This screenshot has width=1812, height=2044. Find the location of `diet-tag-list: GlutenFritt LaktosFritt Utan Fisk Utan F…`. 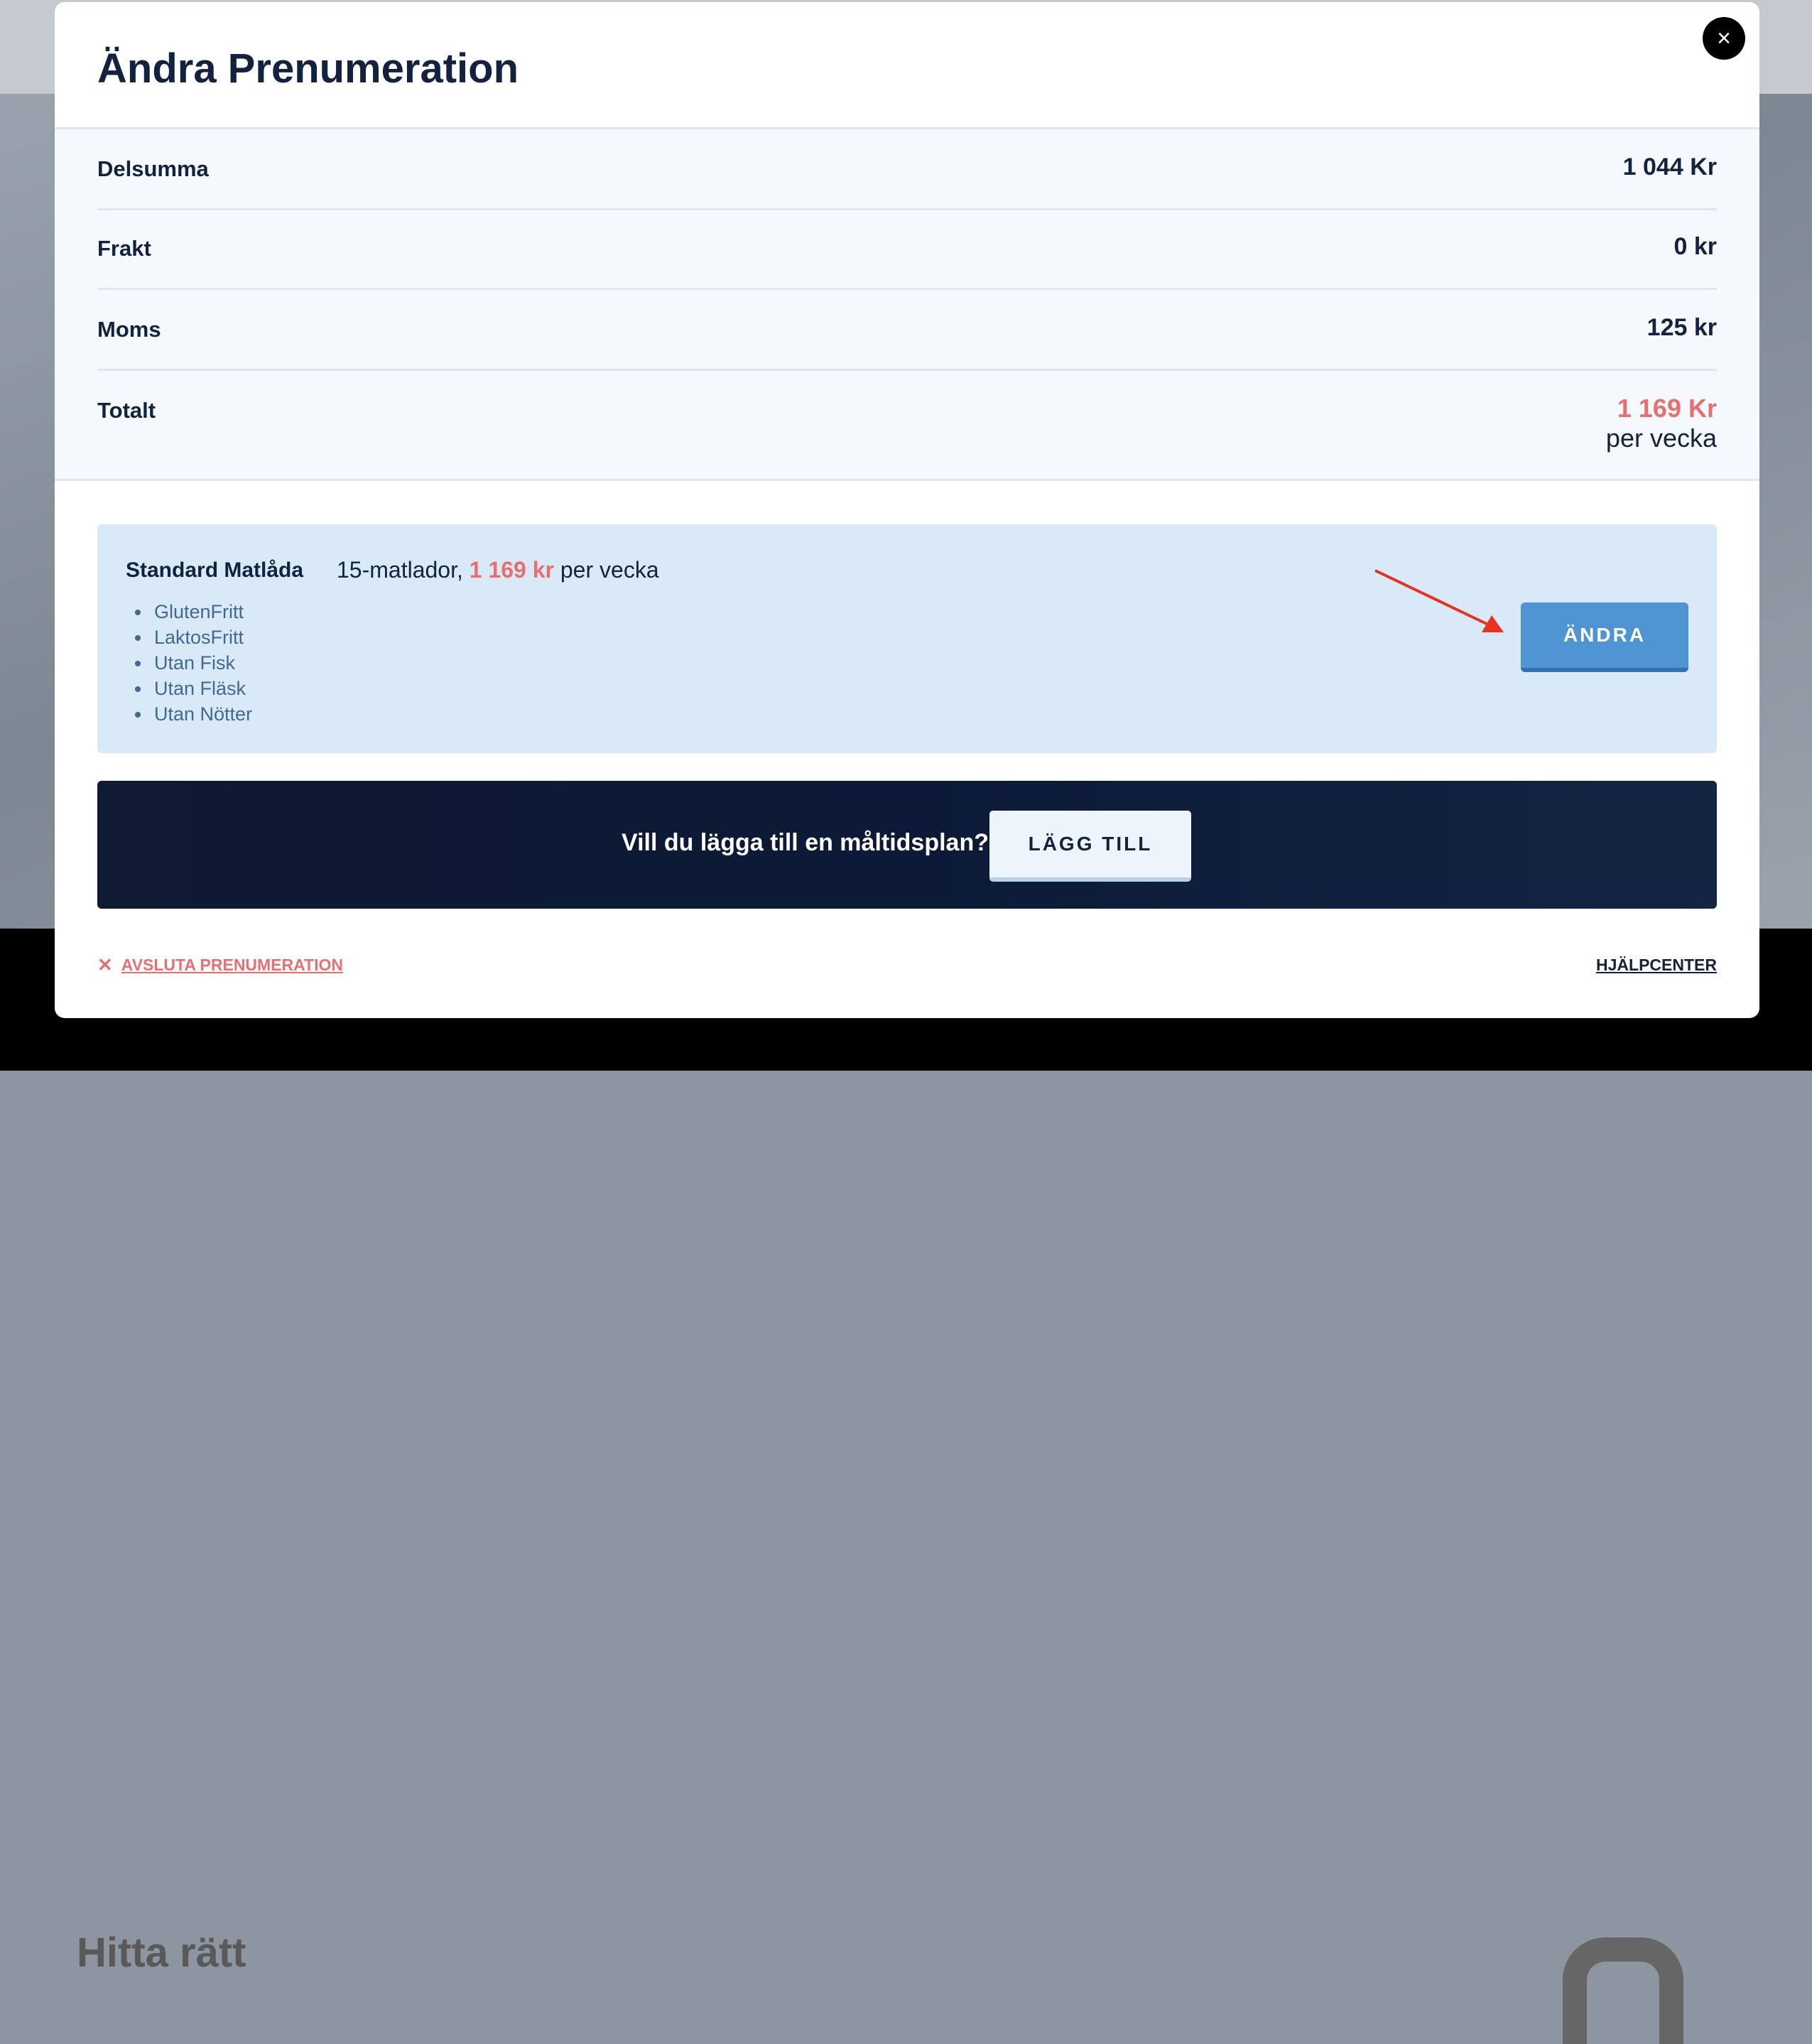

diet-tag-list: GlutenFritt LaktosFritt Utan Fisk Utan F… is located at coordinates (189, 663).